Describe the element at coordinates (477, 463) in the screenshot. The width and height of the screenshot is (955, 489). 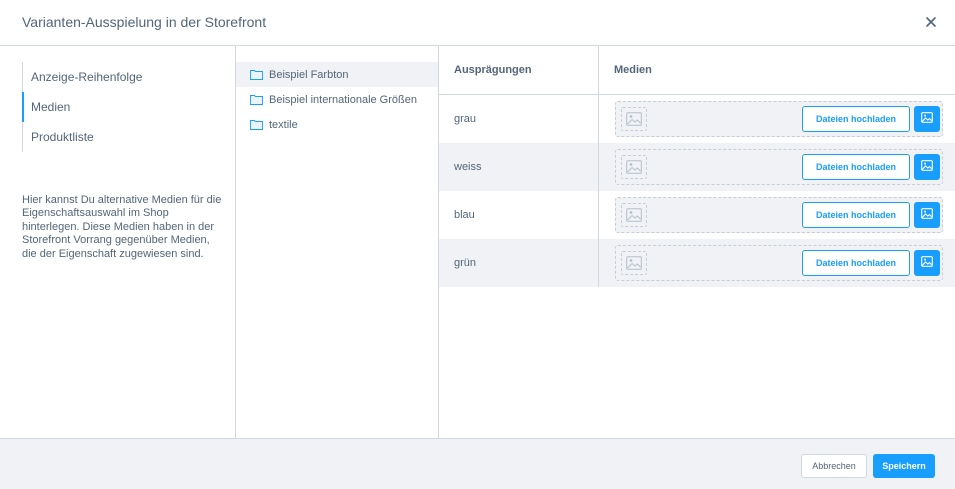
I see `modal-footer: Abbrechen Speichern` at that location.